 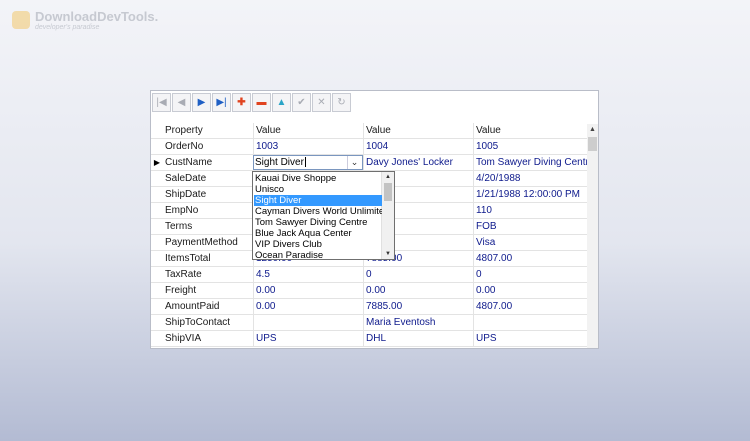 I want to click on edit-record-icon: ▲, so click(x=281, y=102).